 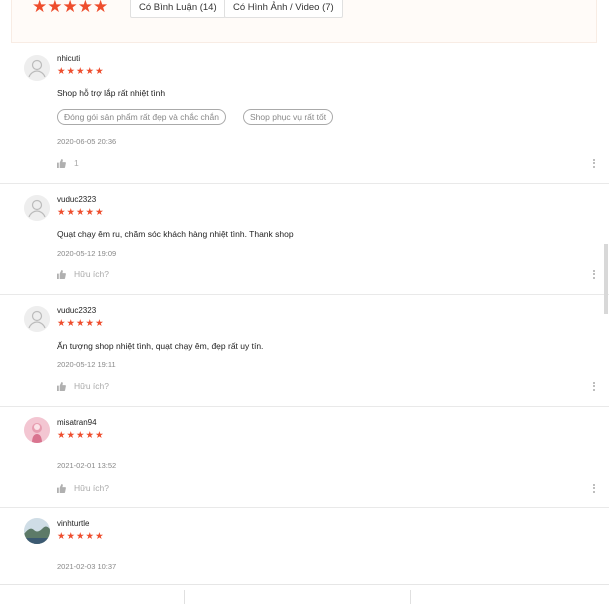 I want to click on filter-with-media-button: Có Hình Ảnh / Video (7), so click(x=283, y=9).